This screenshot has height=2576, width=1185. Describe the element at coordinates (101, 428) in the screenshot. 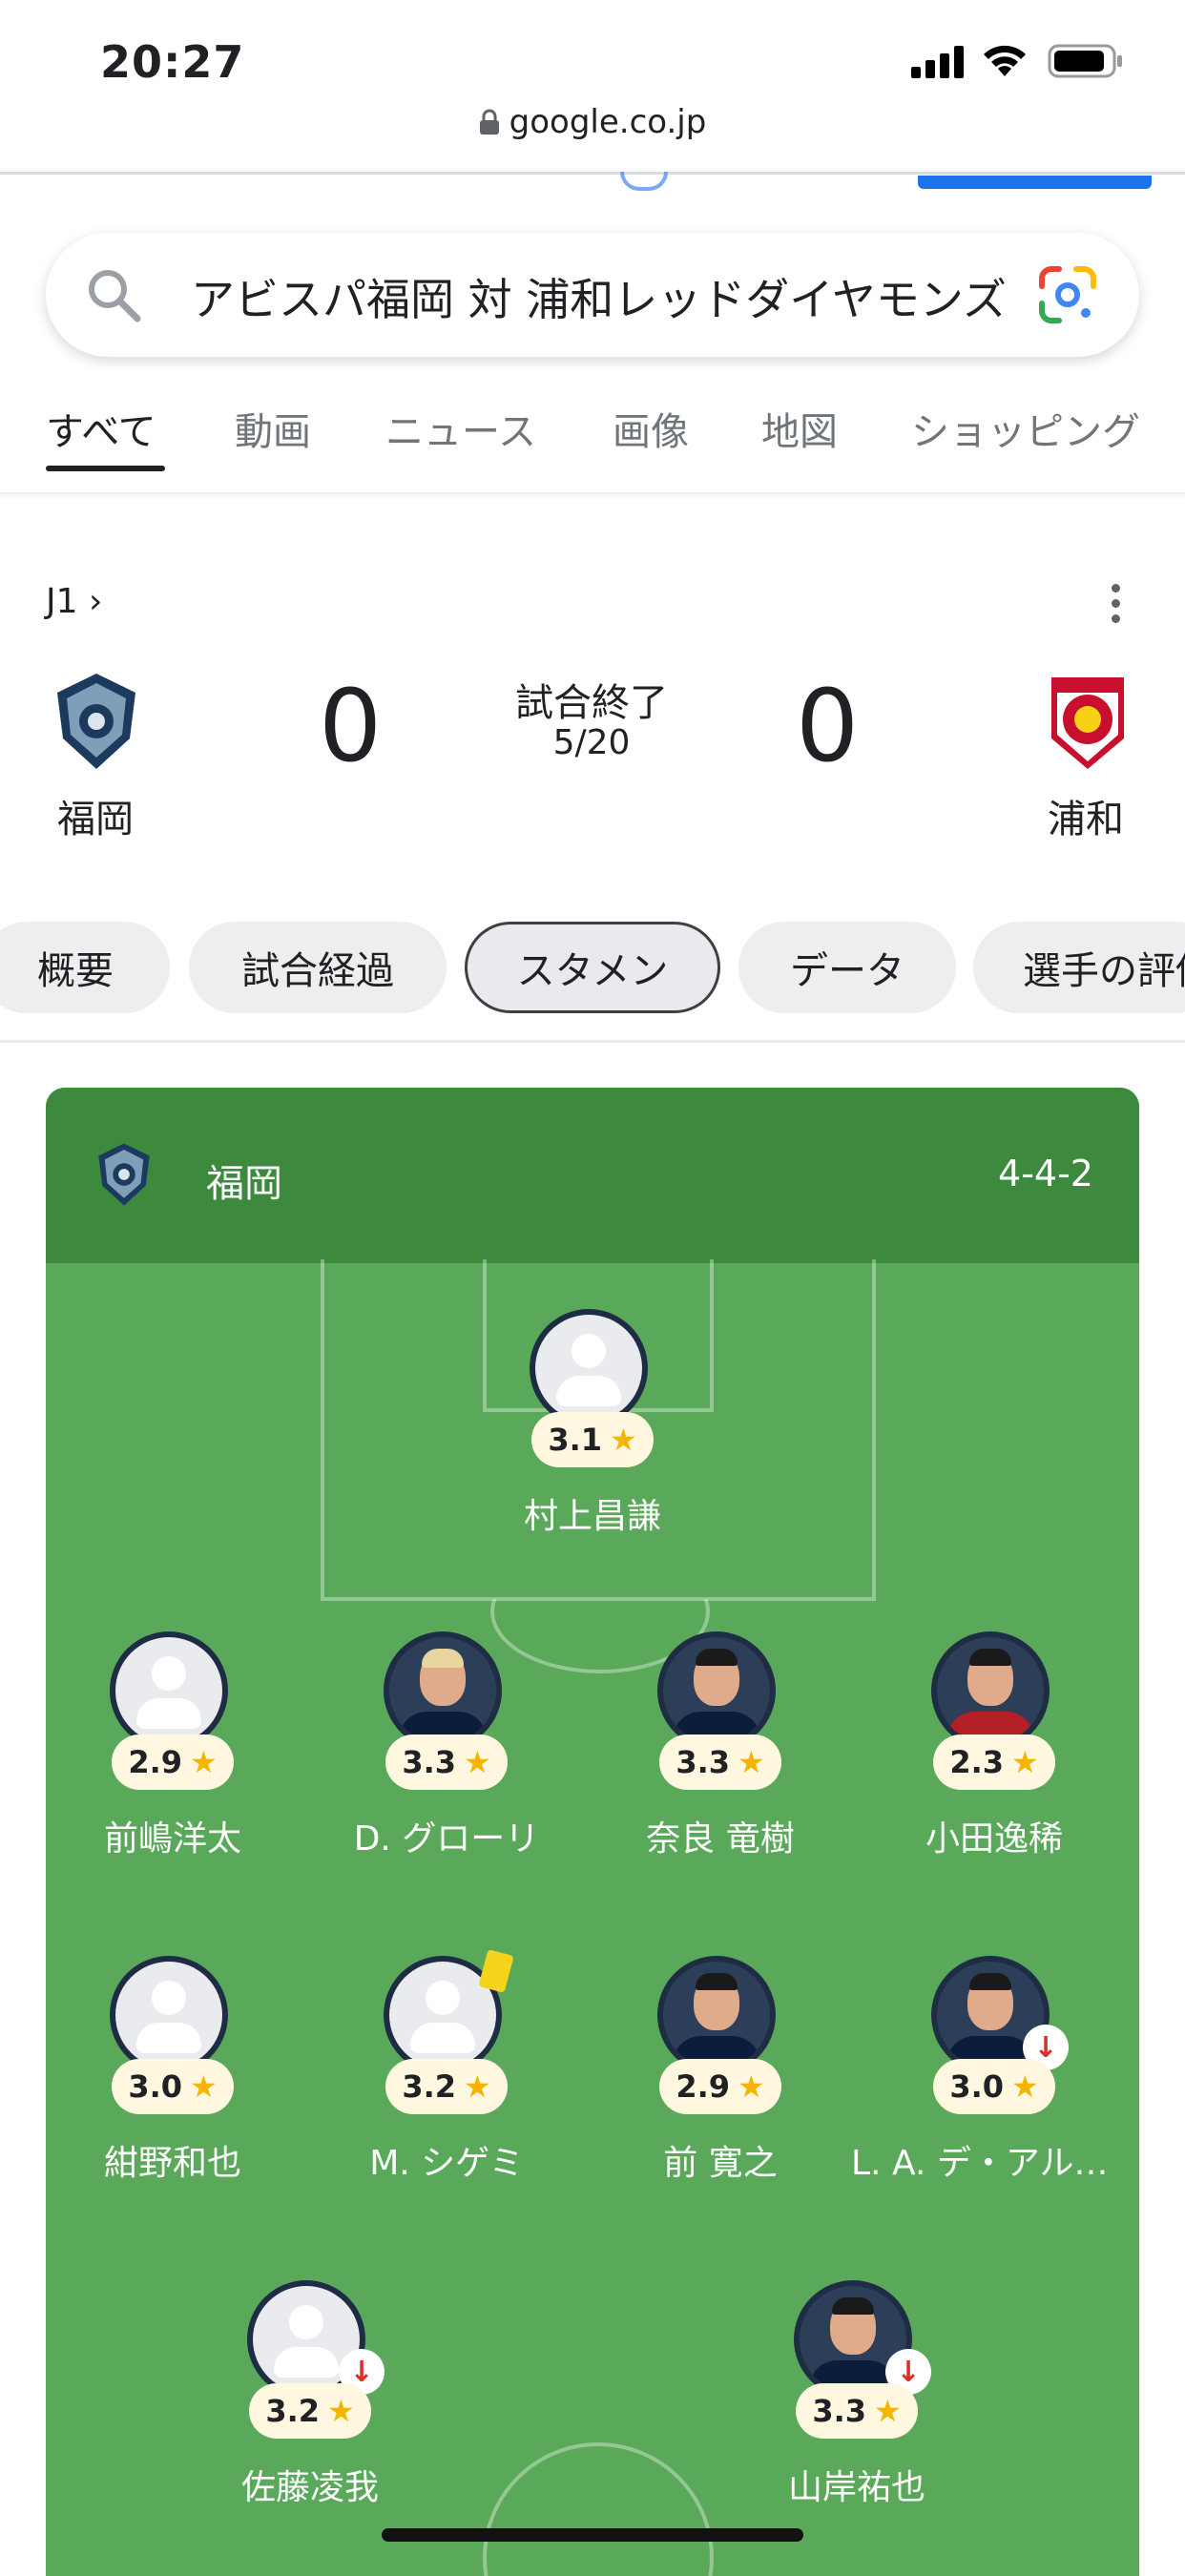

I see `tab-all: すべて` at that location.